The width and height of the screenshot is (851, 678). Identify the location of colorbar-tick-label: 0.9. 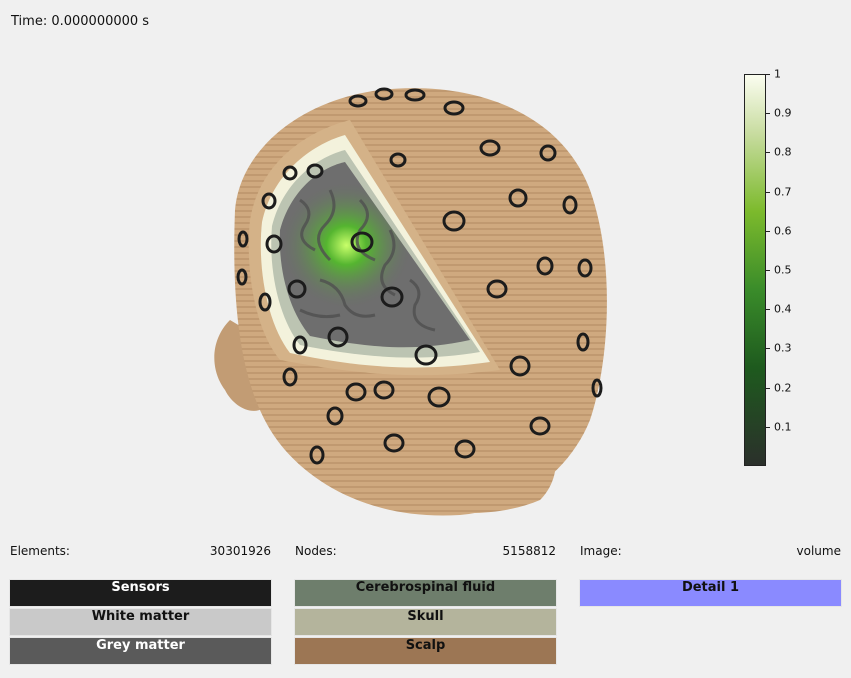
(783, 113).